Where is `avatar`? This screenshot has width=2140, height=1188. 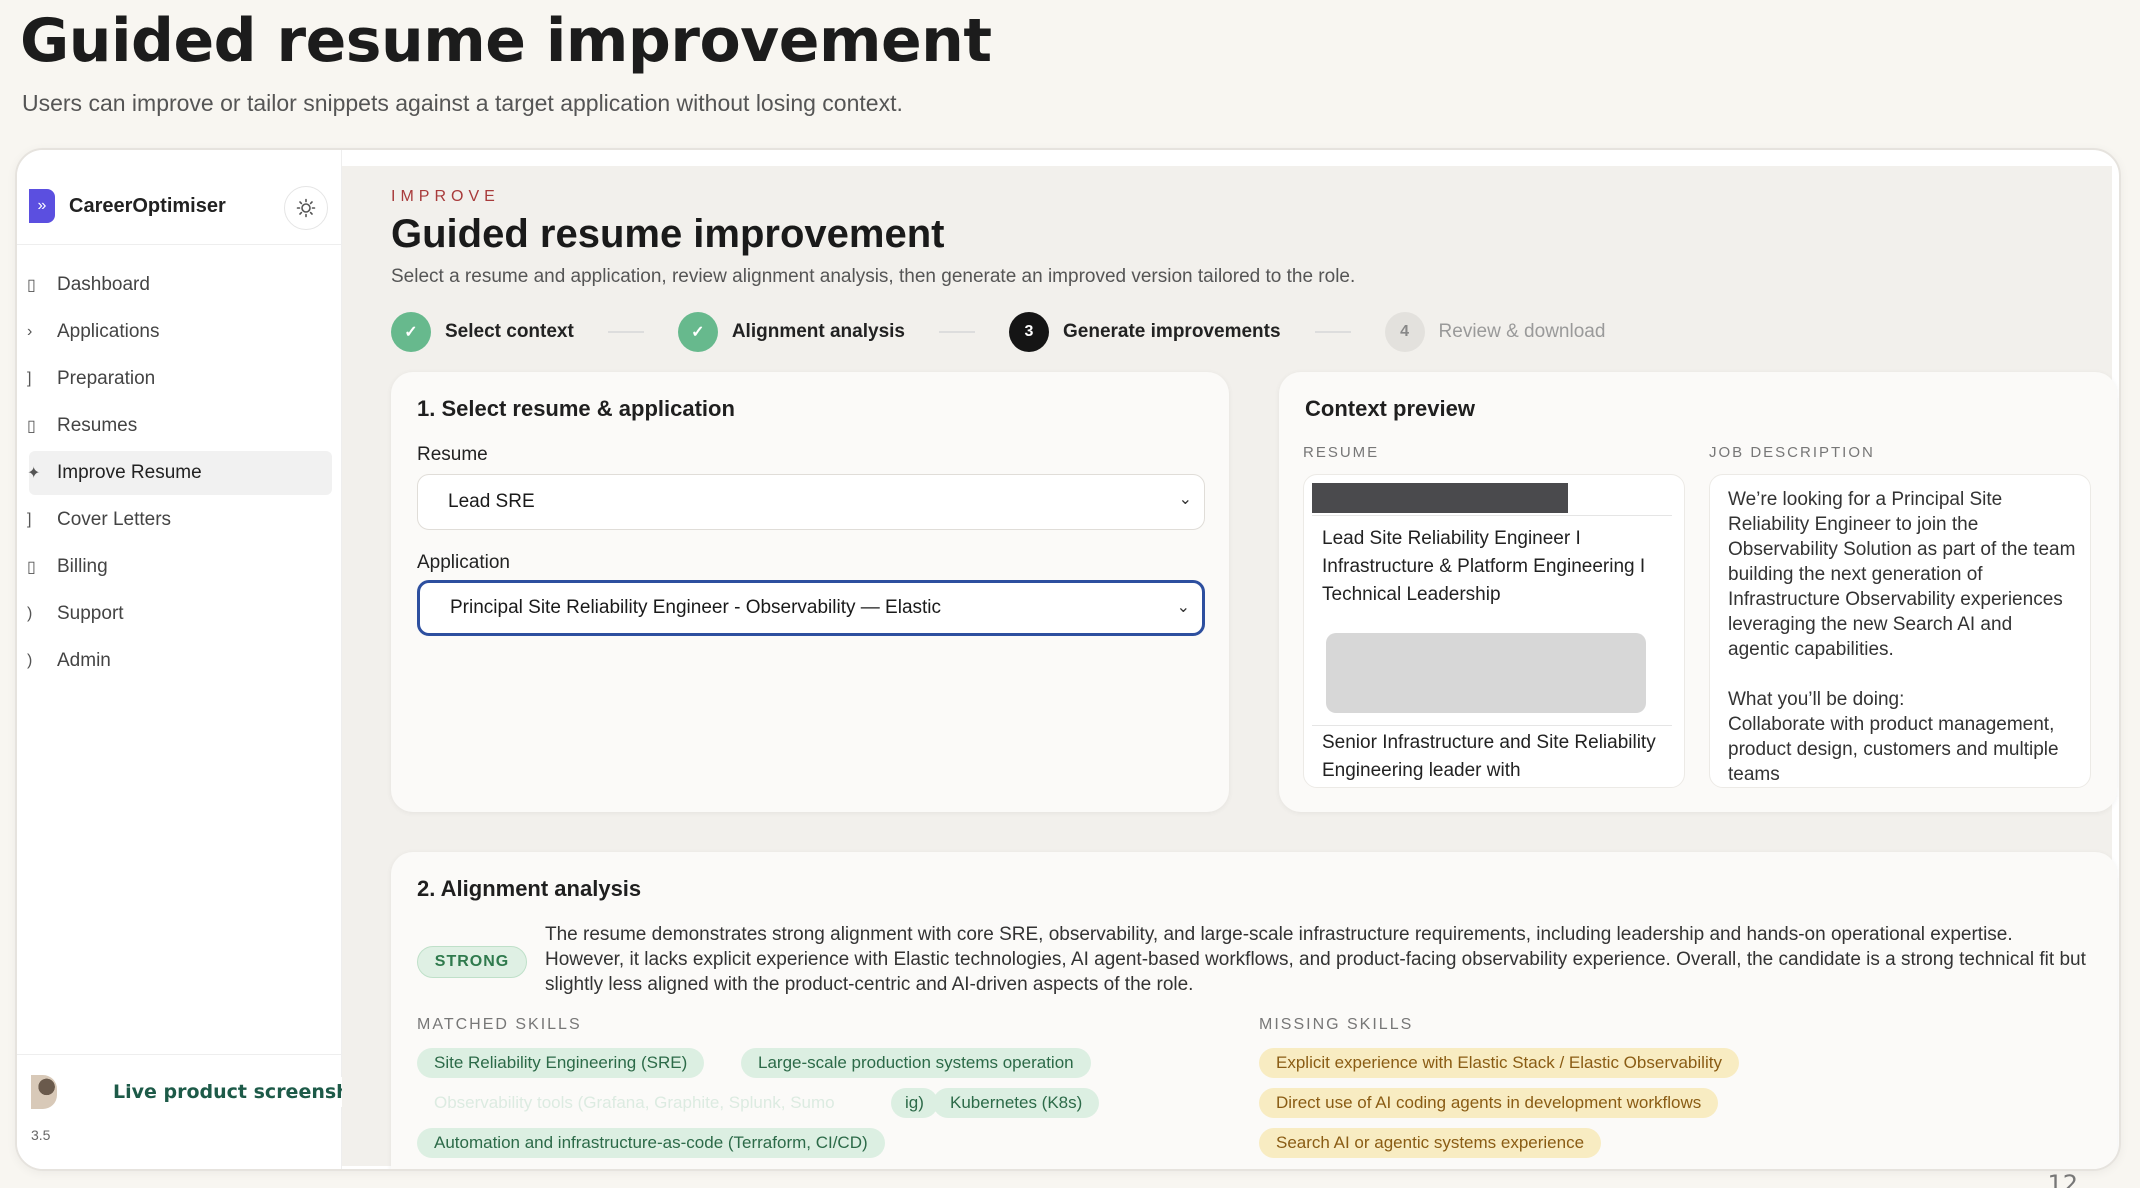 avatar is located at coordinates (44, 1092).